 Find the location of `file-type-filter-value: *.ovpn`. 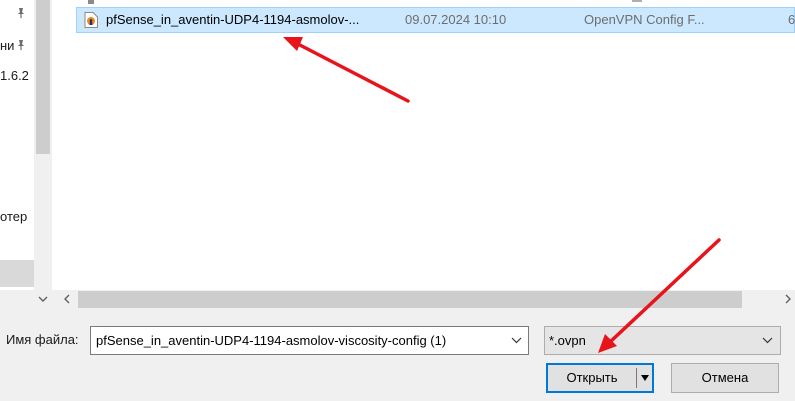

file-type-filter-value: *.ovpn is located at coordinates (567, 340).